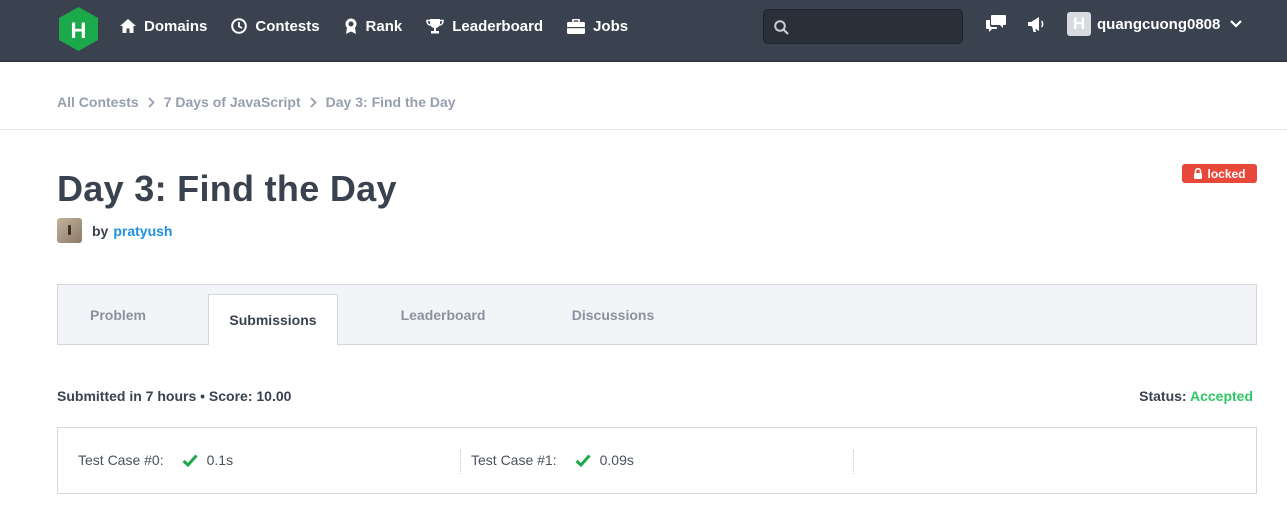  What do you see at coordinates (435, 26) in the screenshot?
I see `trophy-icon` at bounding box center [435, 26].